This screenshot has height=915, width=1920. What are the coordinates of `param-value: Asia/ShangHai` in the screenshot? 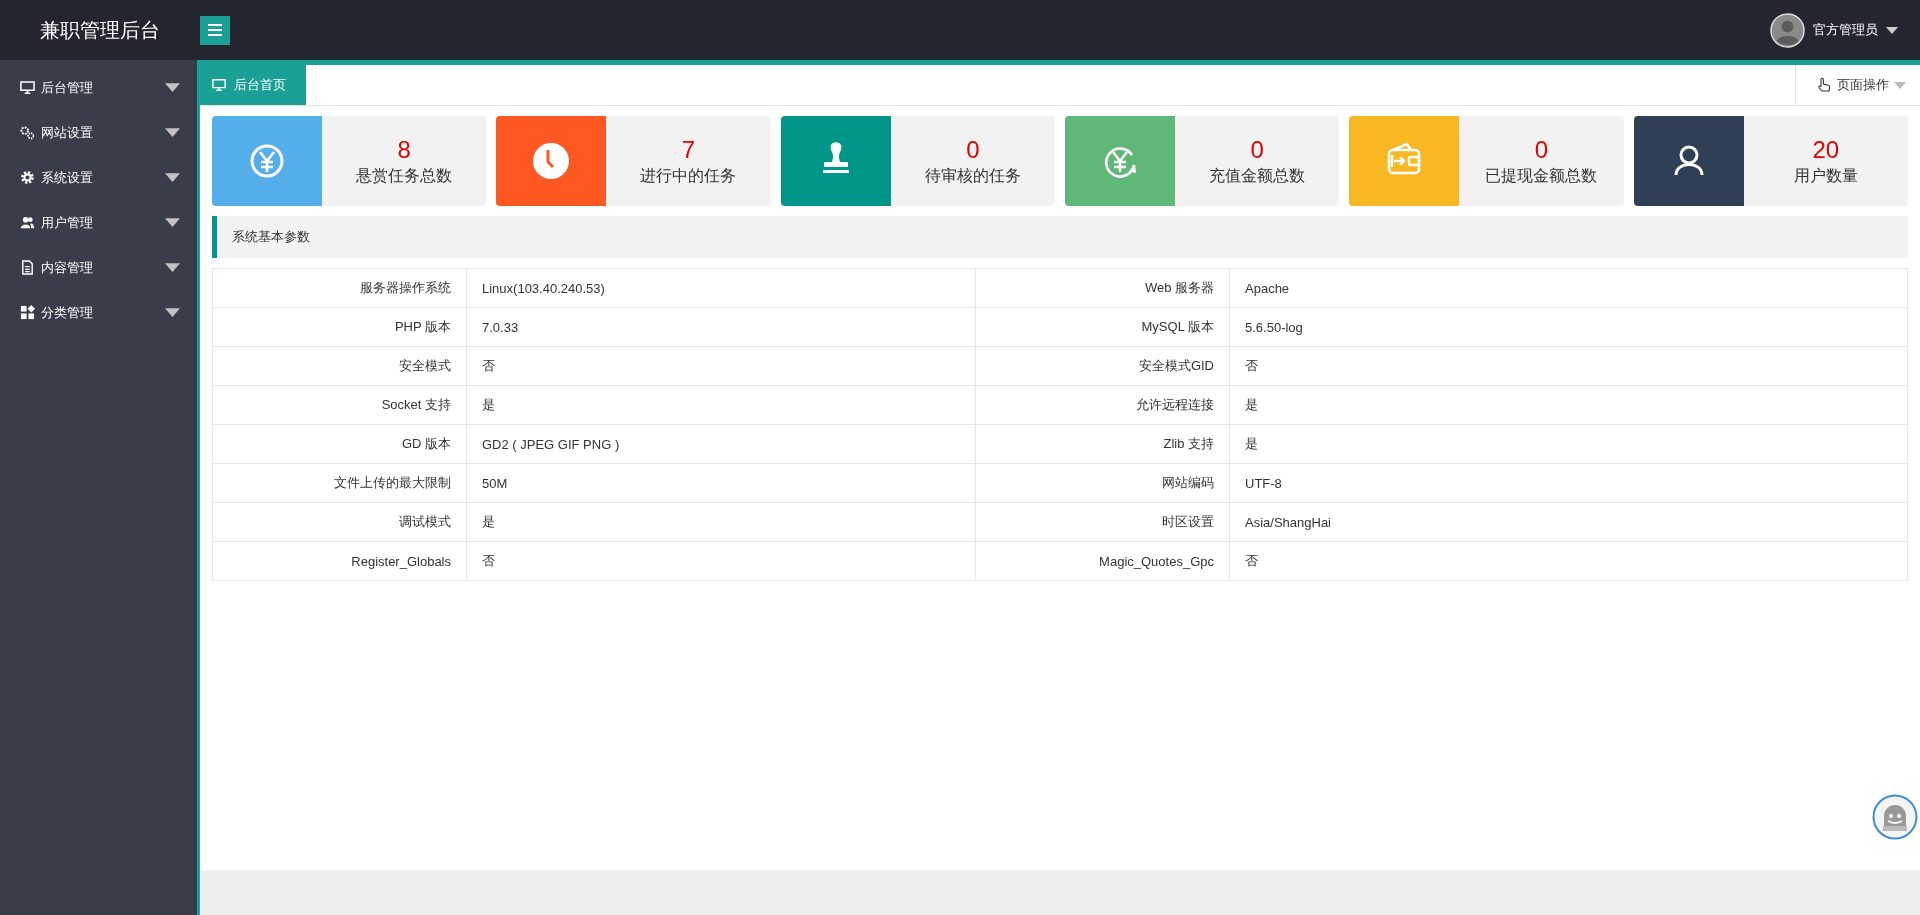 It's located at (1568, 522).